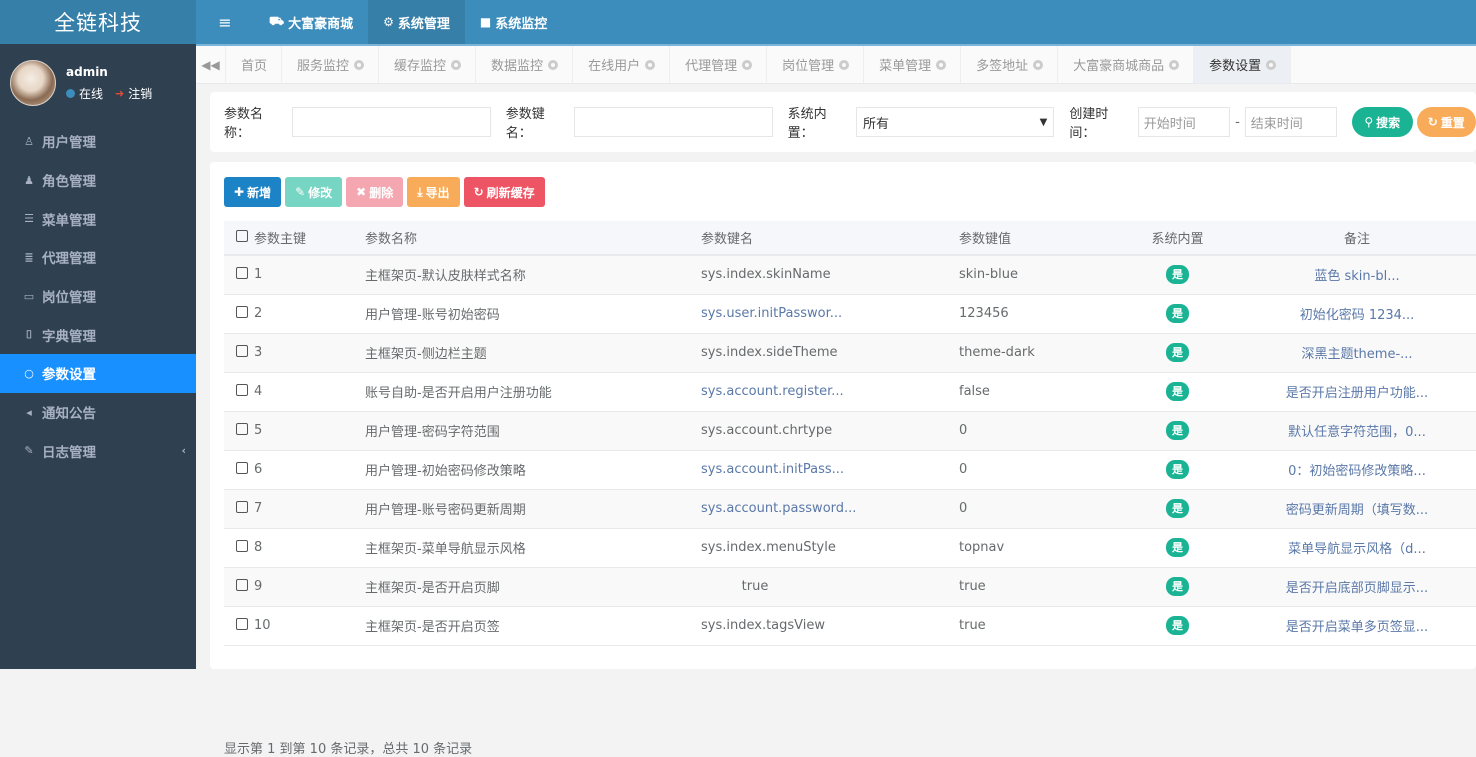 This screenshot has height=757, width=1476. I want to click on col-header-name: 参数名称, so click(533, 238).